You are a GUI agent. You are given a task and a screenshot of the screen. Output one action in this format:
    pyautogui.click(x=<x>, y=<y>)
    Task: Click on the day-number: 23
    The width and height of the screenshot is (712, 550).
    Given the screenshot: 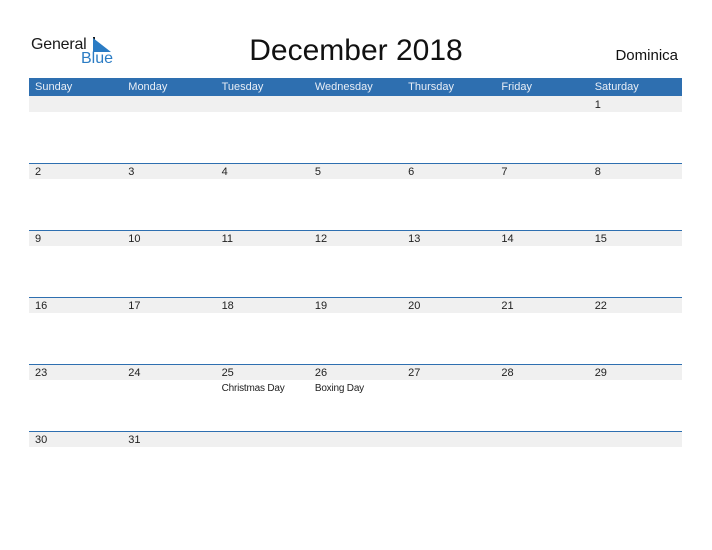 What is the action you would take?
    pyautogui.click(x=41, y=373)
    